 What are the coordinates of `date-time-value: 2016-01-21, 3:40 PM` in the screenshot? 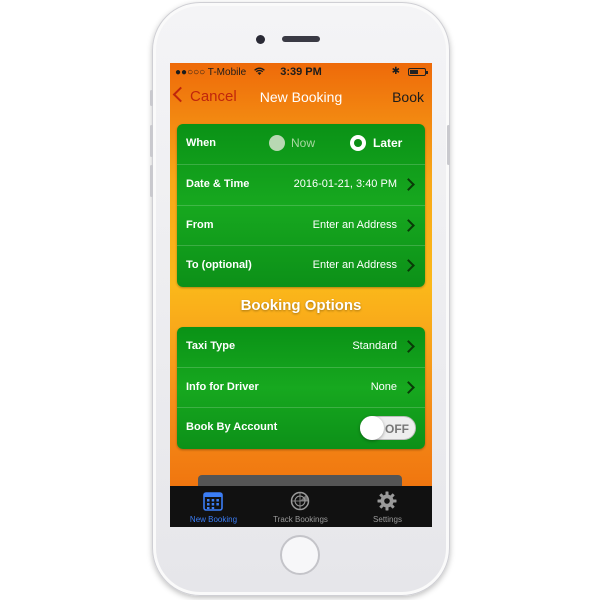 It's located at (345, 183).